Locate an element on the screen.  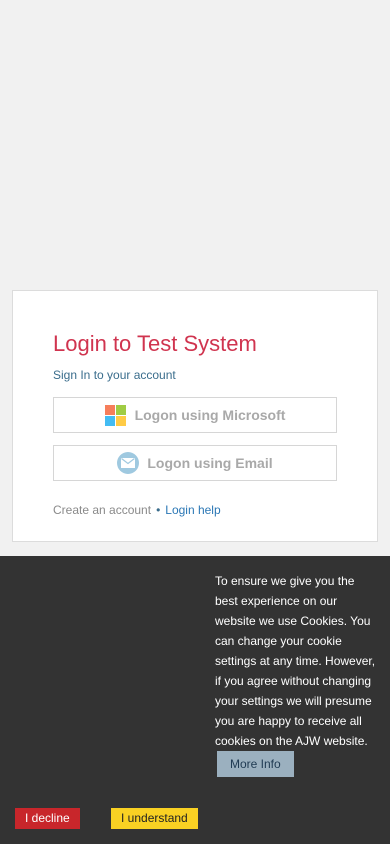
logon-email-label: Logon using Email is located at coordinates (210, 463).